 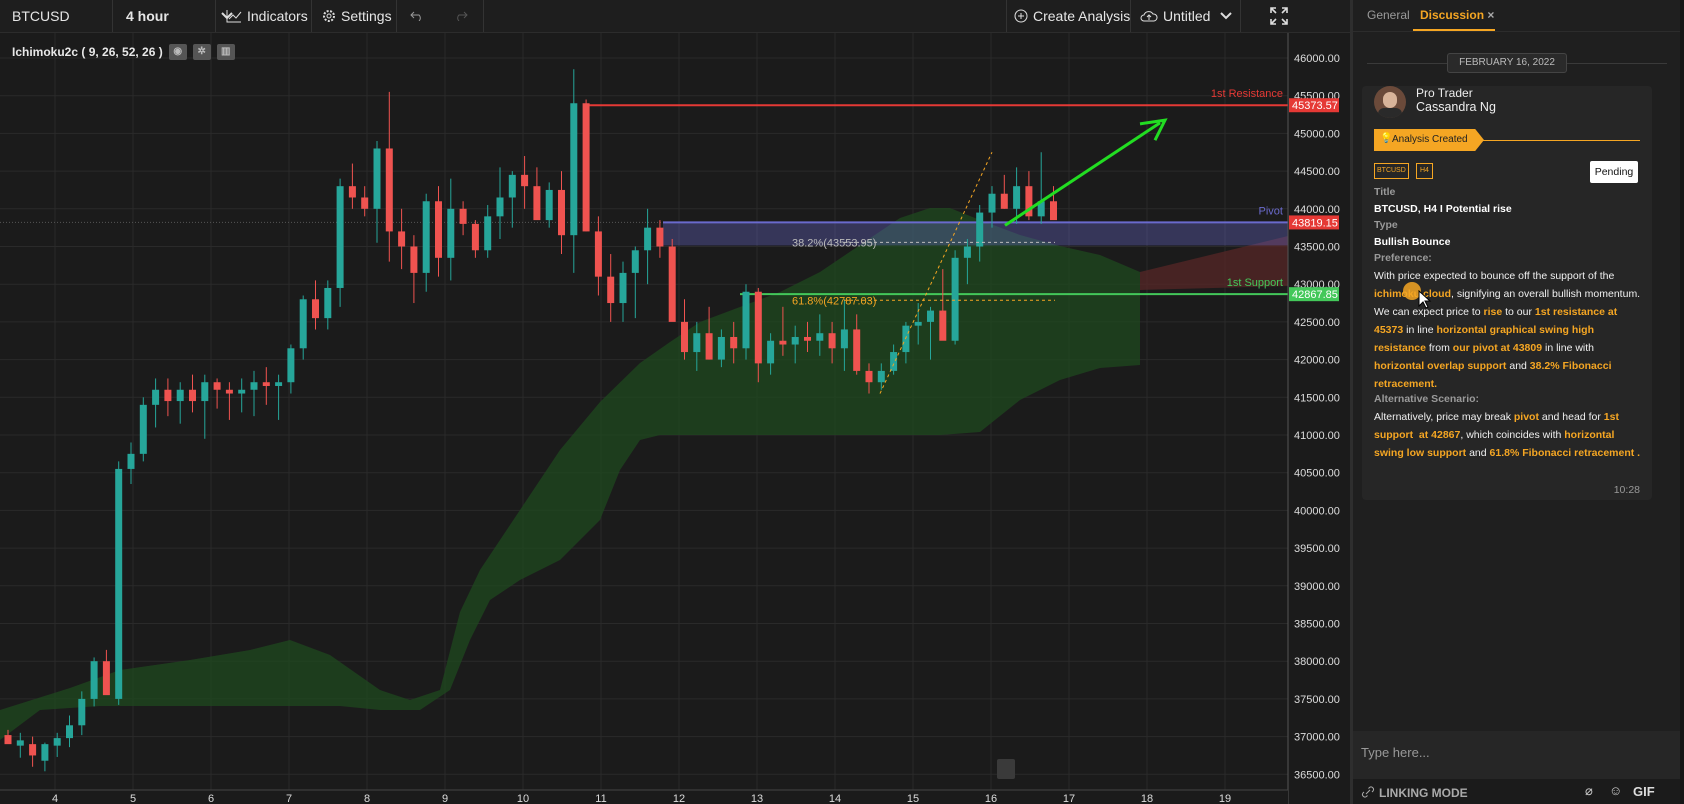 I want to click on eye-icon: ◉, so click(x=177, y=52).